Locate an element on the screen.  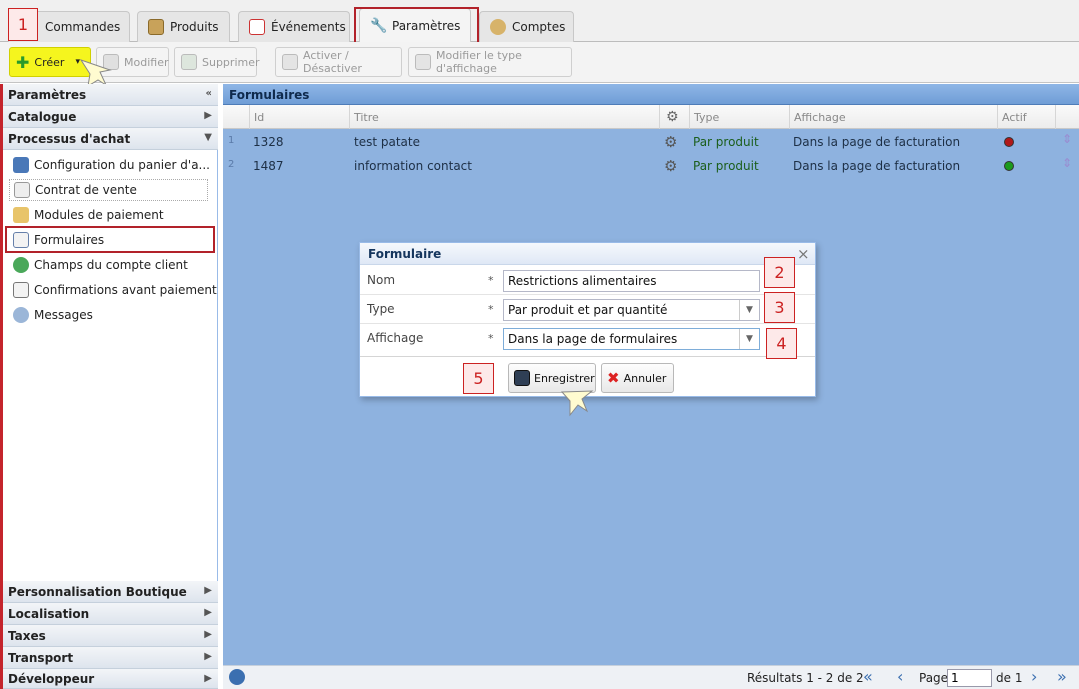
activate-button: Activer / Désactiver is located at coordinates (338, 62).